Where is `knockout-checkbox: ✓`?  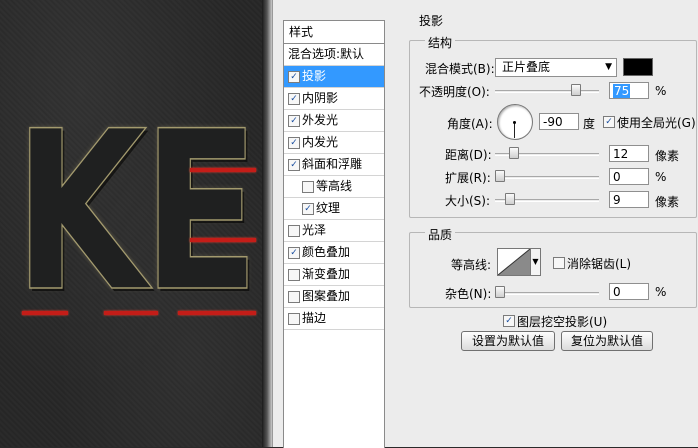 knockout-checkbox: ✓ is located at coordinates (509, 321).